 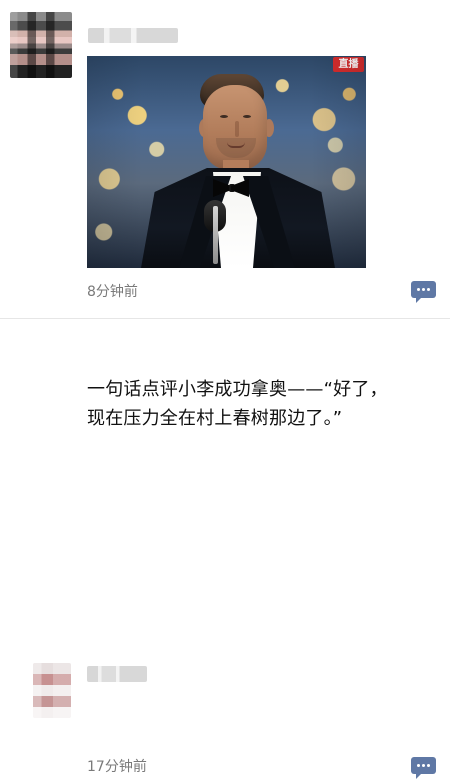 I want to click on post-timestamp: 17分钟前, so click(x=117, y=767).